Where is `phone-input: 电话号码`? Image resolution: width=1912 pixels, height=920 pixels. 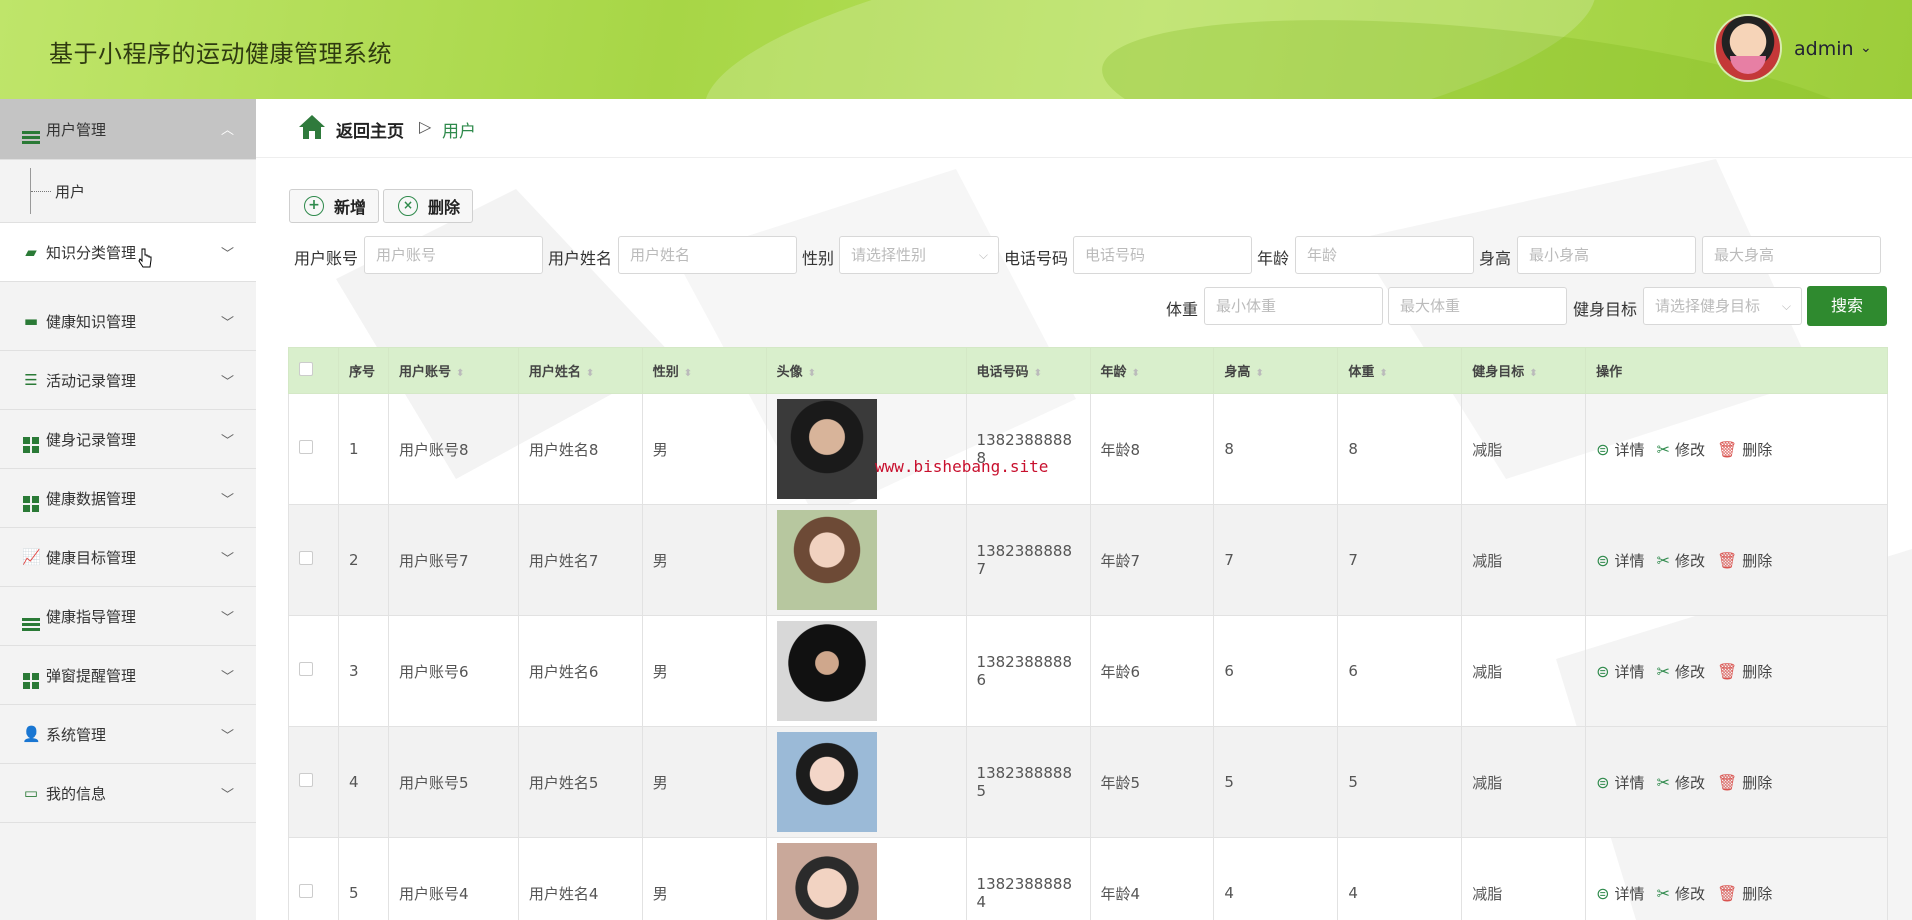
phone-input: 电话号码 is located at coordinates (1162, 255).